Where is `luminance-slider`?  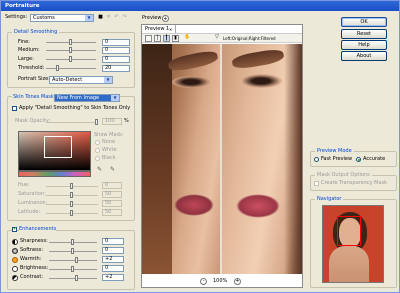
luminance-slider is located at coordinates (72, 204).